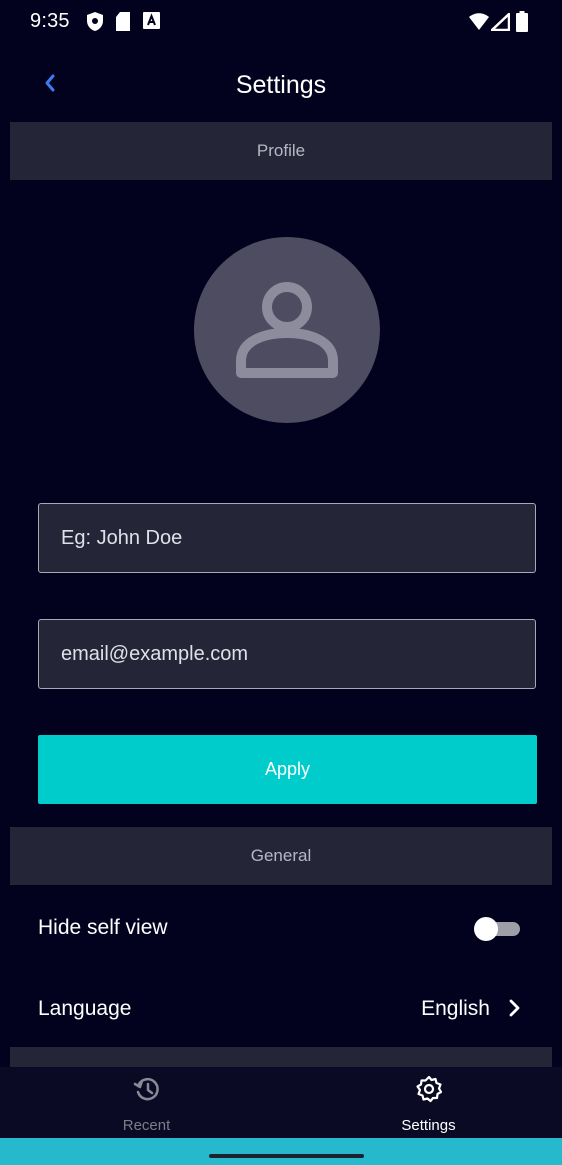 The height and width of the screenshot is (1165, 562). I want to click on nav-label-settings: Settings, so click(428, 1125).